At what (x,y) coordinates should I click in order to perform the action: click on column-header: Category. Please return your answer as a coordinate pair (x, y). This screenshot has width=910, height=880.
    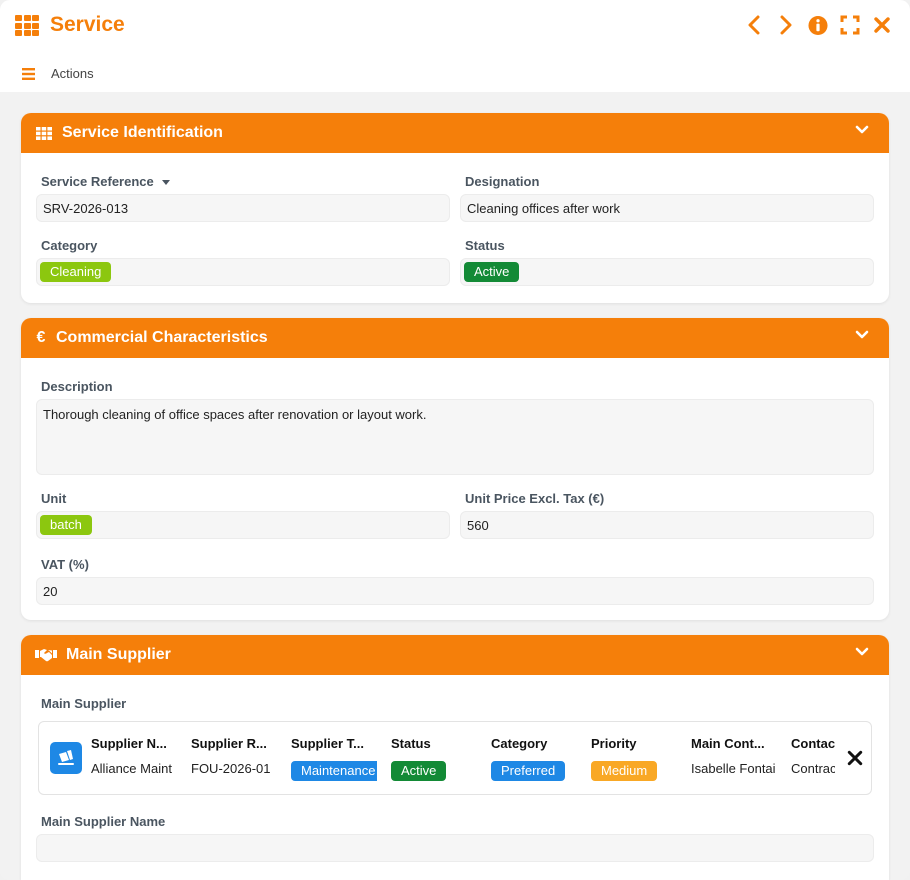
    Looking at the image, I should click on (519, 743).